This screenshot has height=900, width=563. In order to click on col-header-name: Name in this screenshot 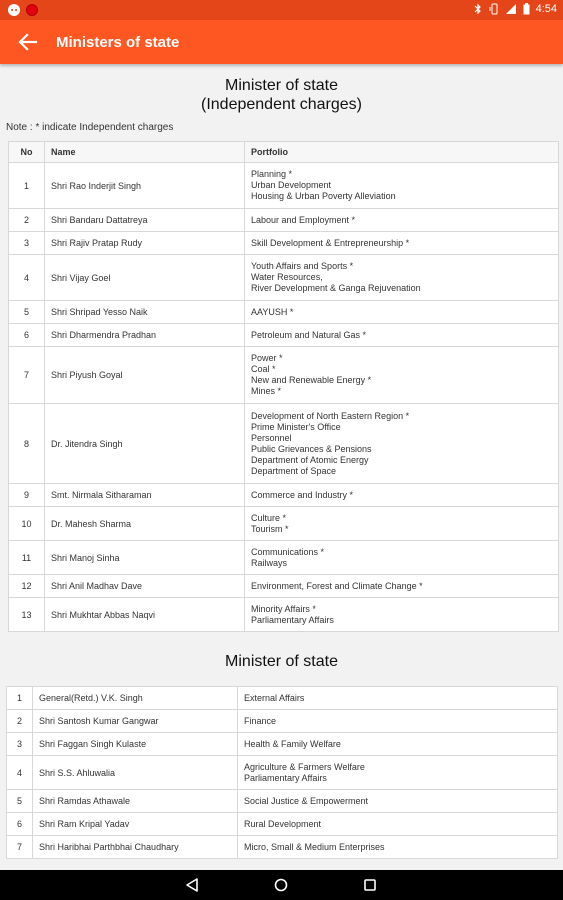, I will do `click(144, 152)`.